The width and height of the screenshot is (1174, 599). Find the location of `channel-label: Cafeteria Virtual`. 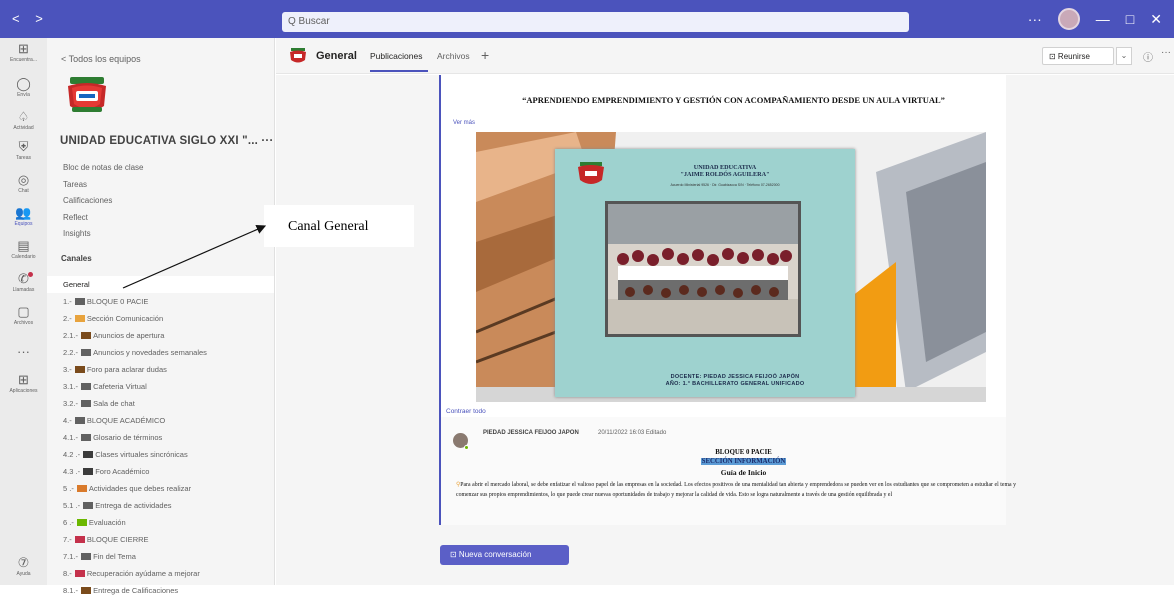

channel-label: Cafeteria Virtual is located at coordinates (120, 386).